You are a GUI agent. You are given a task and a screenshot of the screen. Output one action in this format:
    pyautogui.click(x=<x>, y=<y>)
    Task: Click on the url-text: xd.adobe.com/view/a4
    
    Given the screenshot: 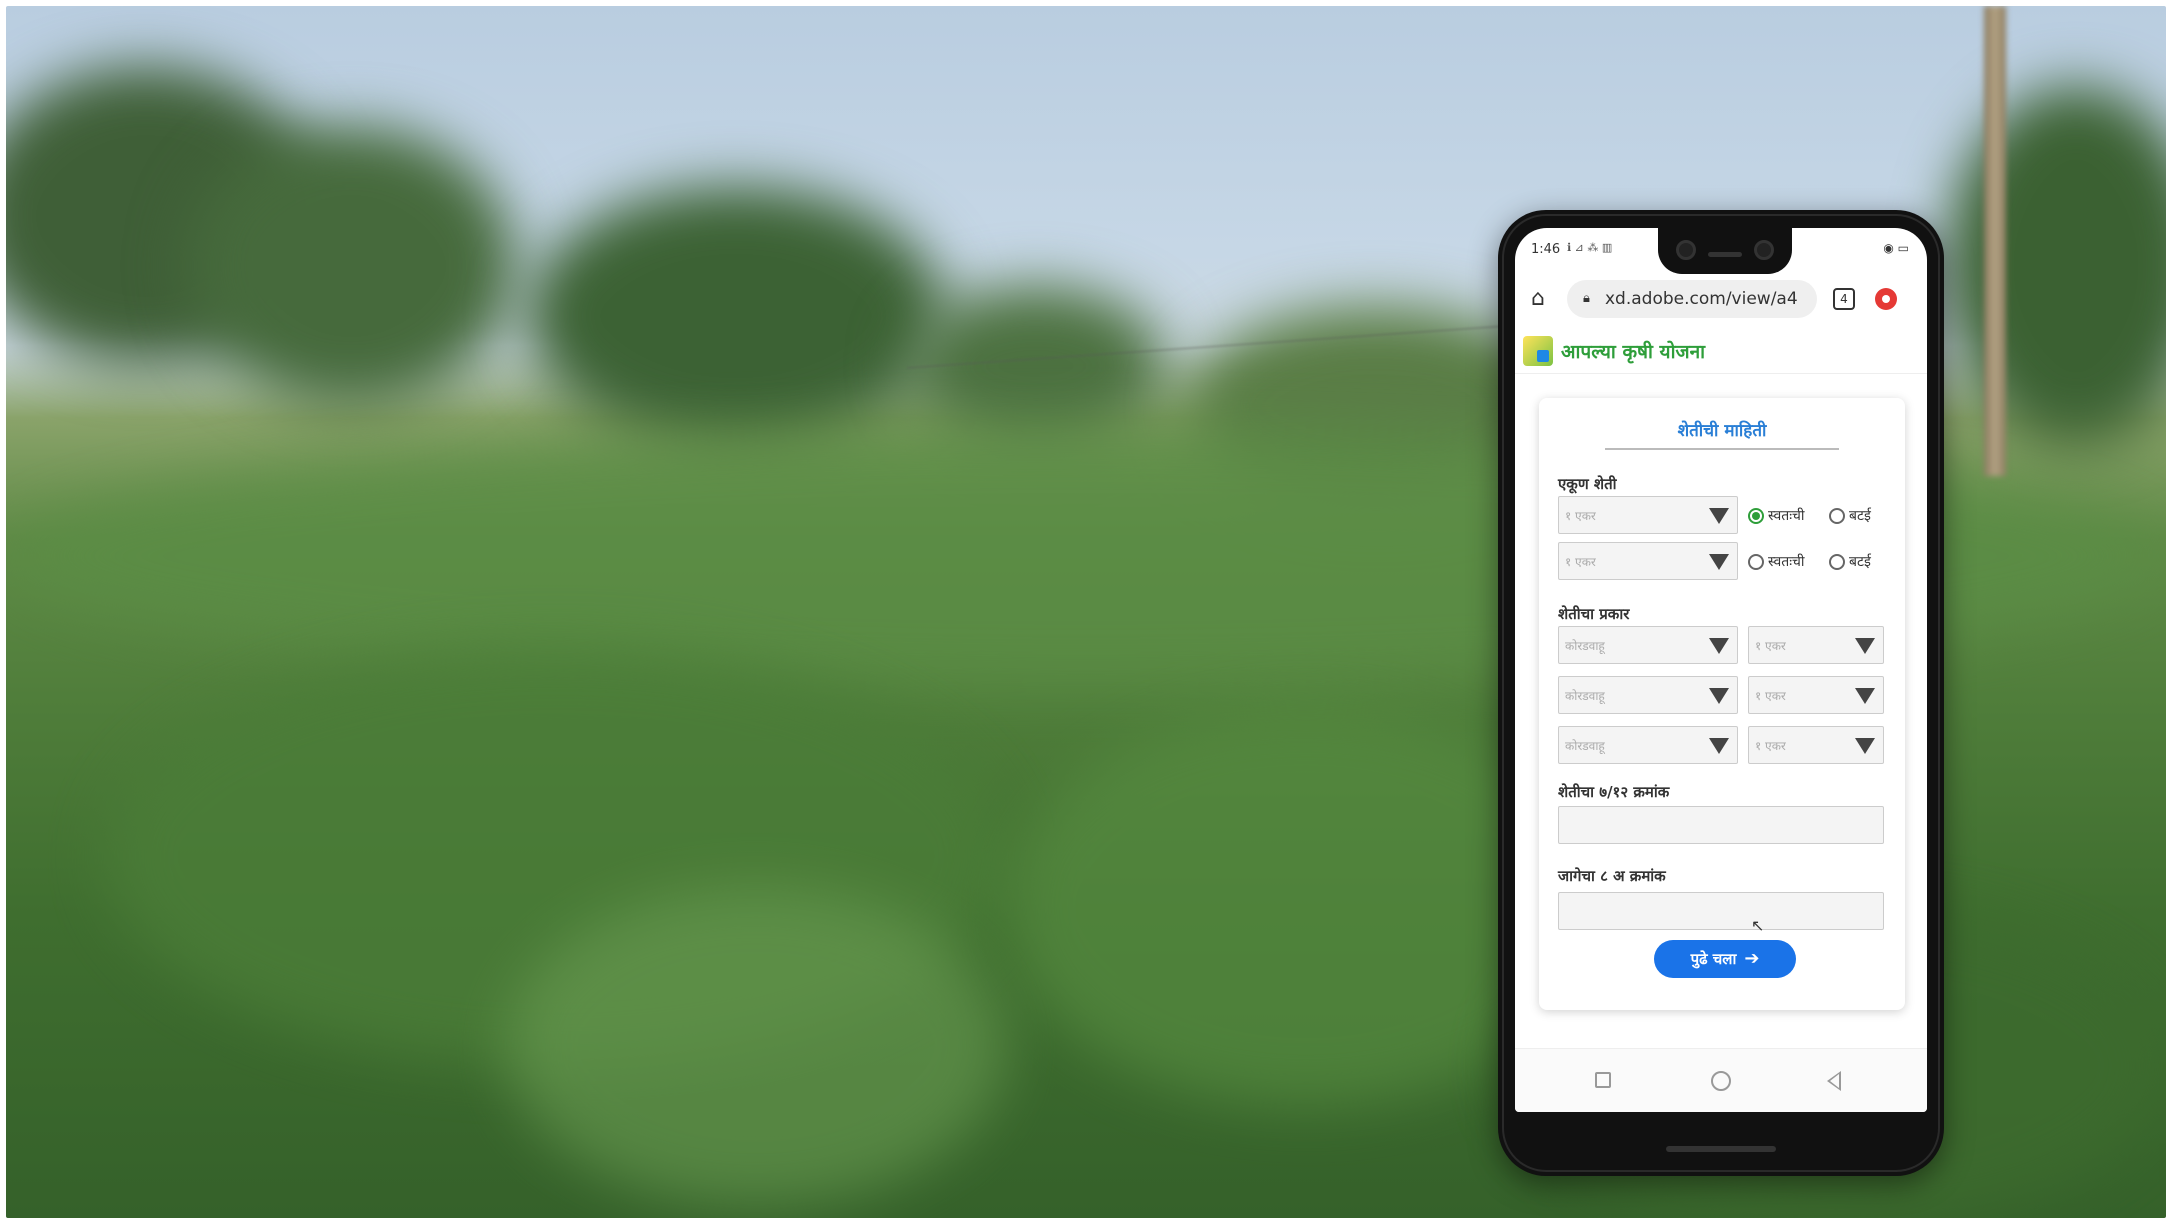 What is the action you would take?
    pyautogui.click(x=1701, y=299)
    